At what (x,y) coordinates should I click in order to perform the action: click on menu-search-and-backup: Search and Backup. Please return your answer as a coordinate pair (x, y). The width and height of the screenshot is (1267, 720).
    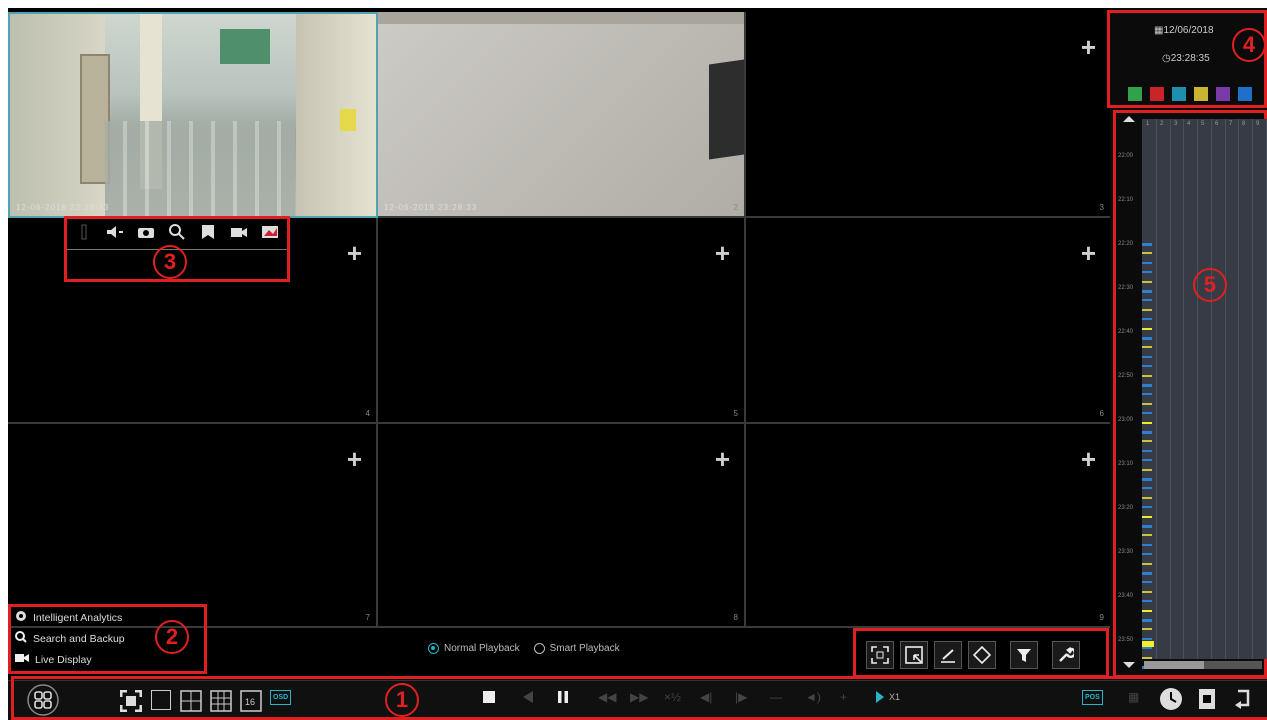
    Looking at the image, I should click on (70, 638).